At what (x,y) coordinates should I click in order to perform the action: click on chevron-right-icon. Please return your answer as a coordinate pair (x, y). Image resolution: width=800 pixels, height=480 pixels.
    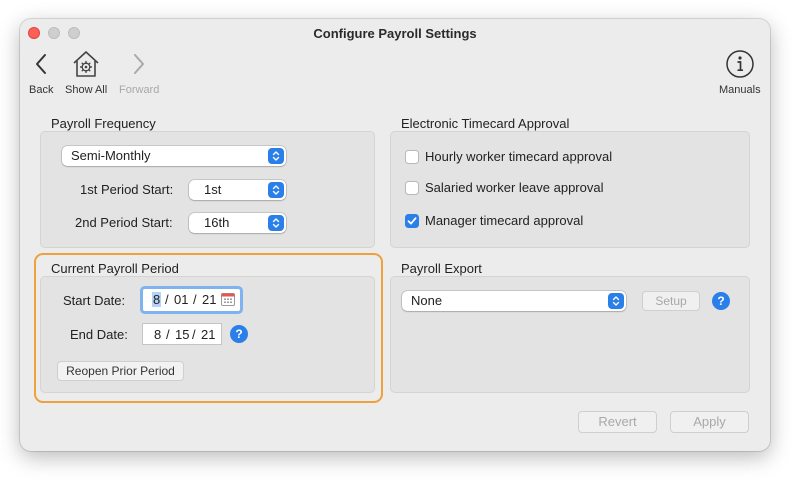
    Looking at the image, I should click on (139, 64).